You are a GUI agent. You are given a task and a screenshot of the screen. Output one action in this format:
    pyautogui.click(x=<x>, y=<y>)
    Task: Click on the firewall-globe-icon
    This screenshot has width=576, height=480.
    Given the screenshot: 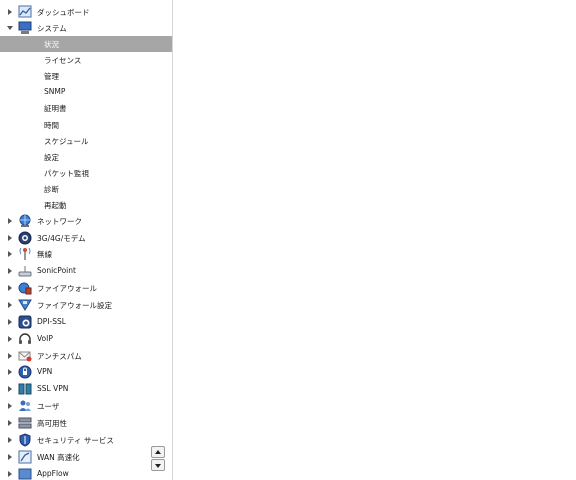 What is the action you would take?
    pyautogui.click(x=25, y=288)
    